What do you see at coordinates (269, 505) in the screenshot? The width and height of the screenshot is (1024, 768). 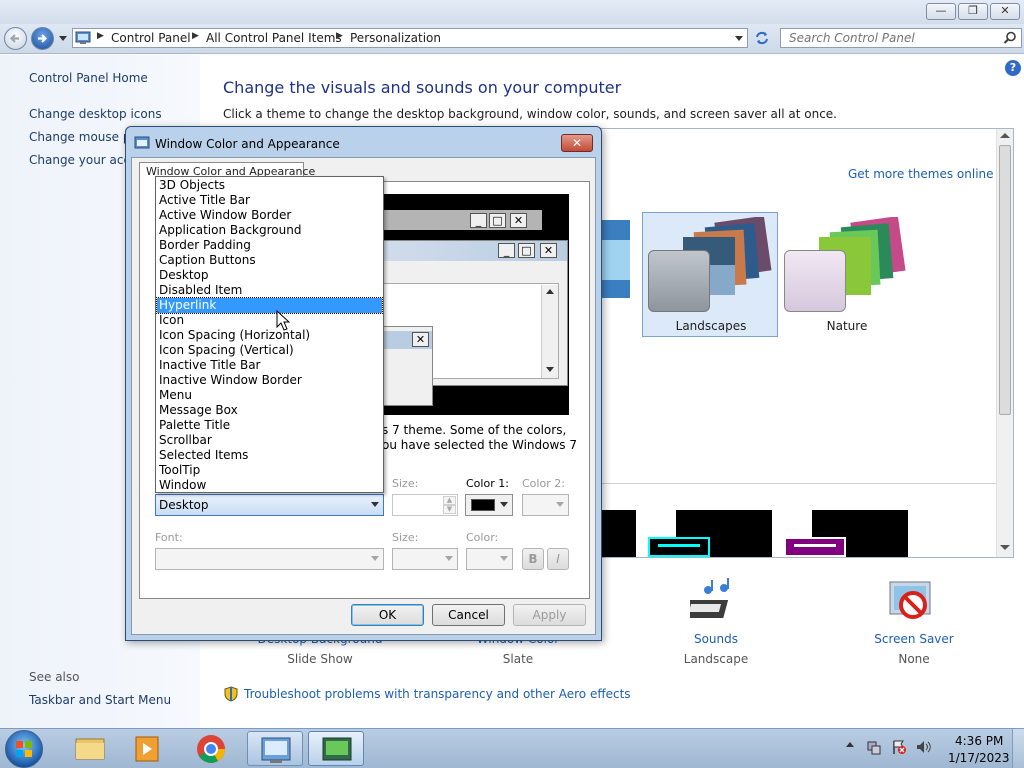 I see `item-combobox: Desktop` at bounding box center [269, 505].